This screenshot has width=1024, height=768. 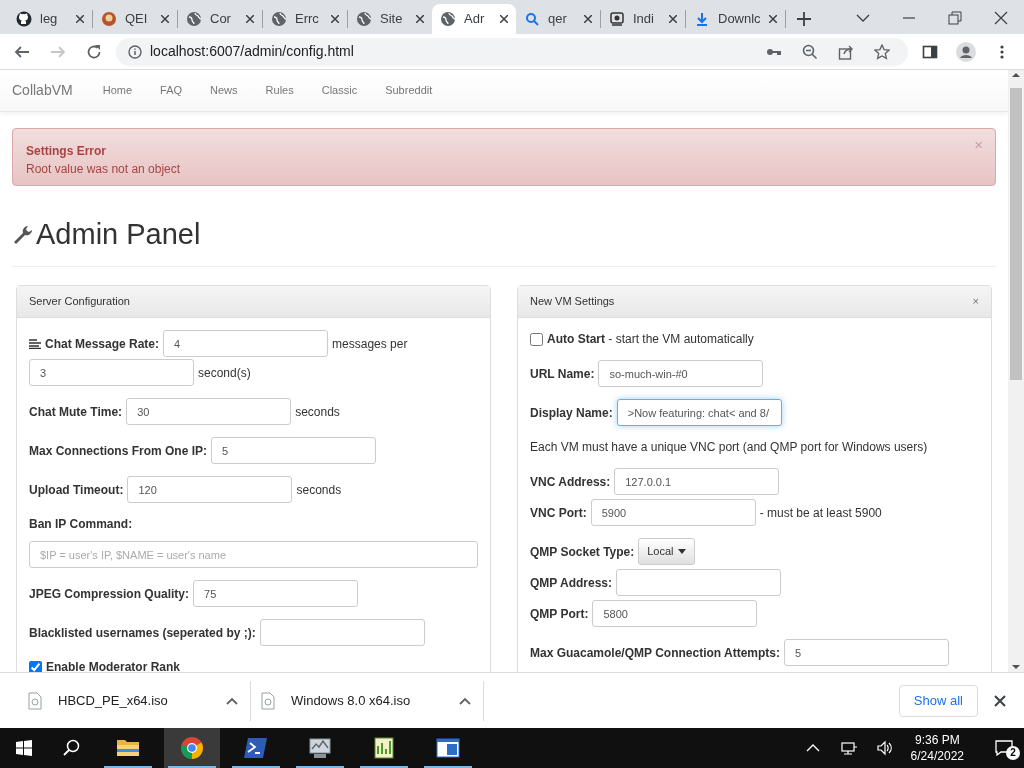 What do you see at coordinates (220, 19) in the screenshot?
I see `browser-tab: Cor` at bounding box center [220, 19].